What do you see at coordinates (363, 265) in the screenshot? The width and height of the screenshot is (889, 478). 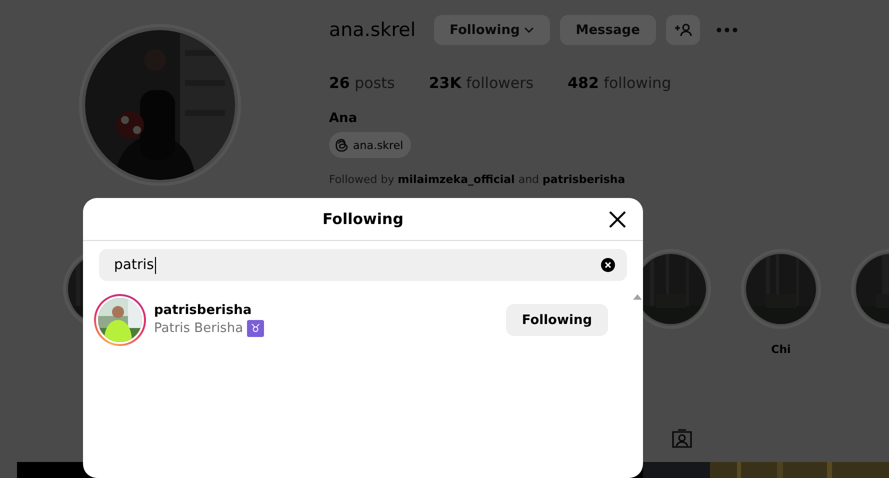 I see `search-field: patris` at bounding box center [363, 265].